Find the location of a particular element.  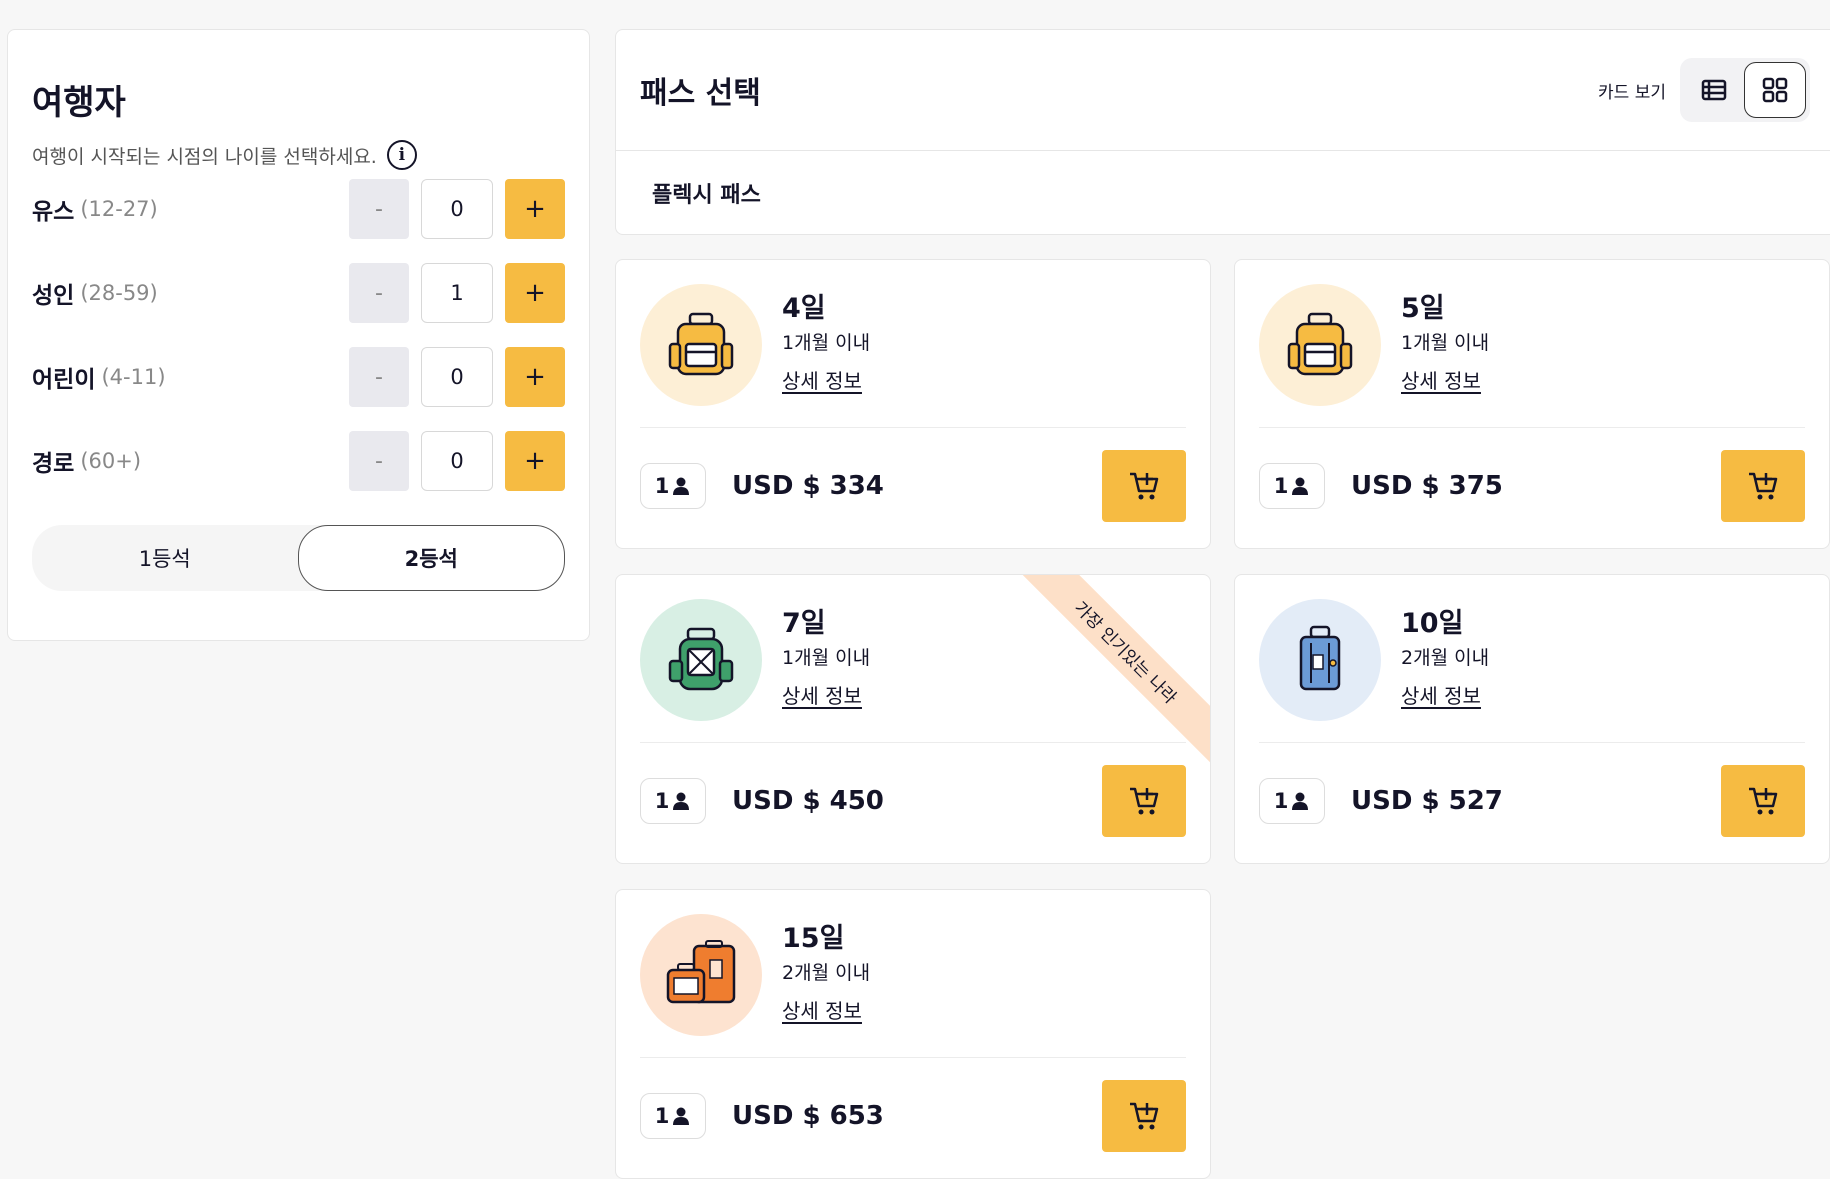

pass-days: 5일 is located at coordinates (1423, 308).